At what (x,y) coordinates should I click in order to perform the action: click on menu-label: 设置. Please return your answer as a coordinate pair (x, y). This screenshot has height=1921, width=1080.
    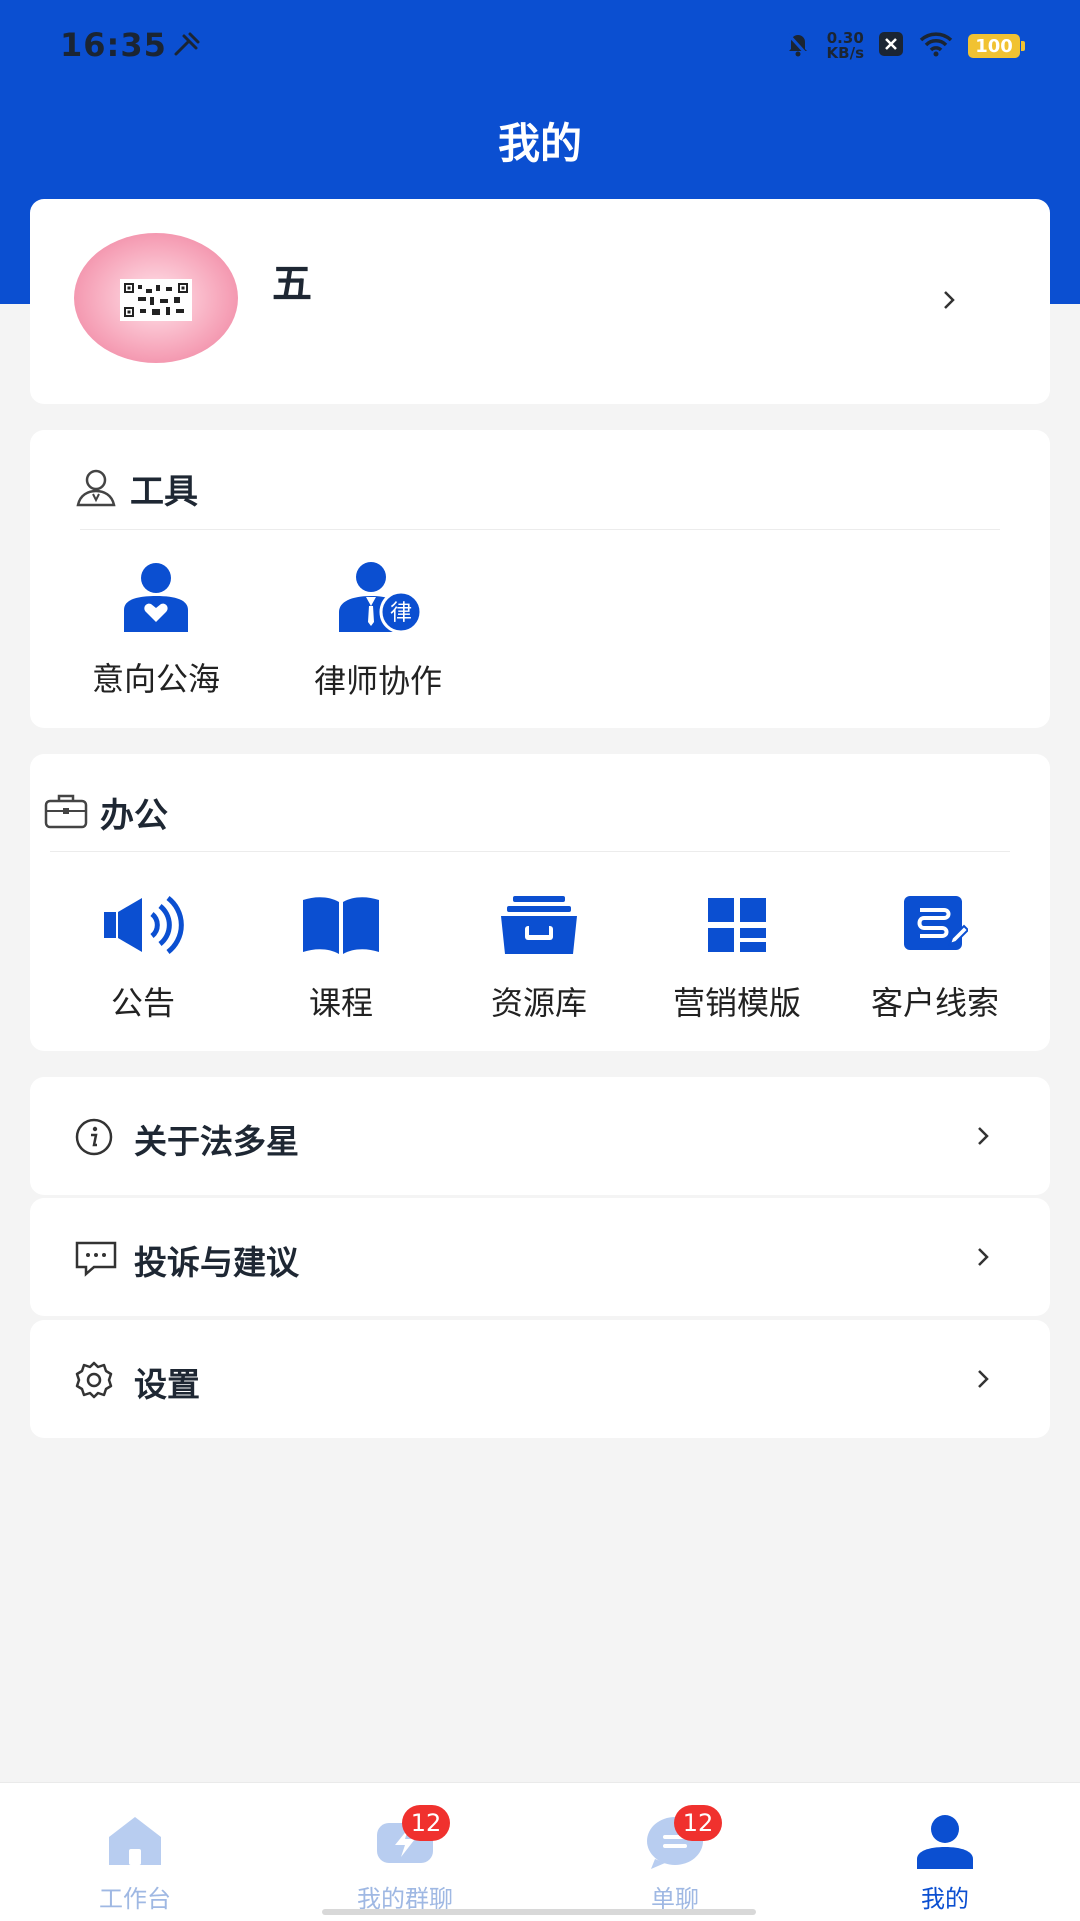
    Looking at the image, I should click on (167, 1384).